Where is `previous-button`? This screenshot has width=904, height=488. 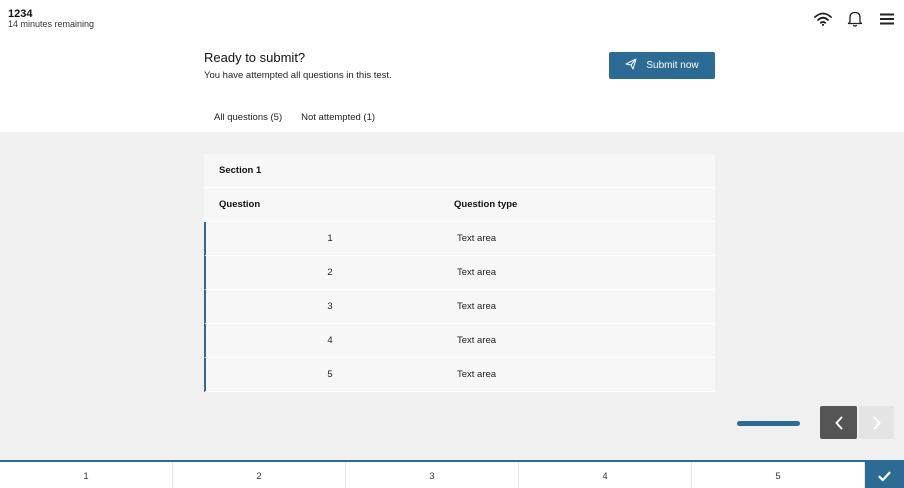 previous-button is located at coordinates (838, 422).